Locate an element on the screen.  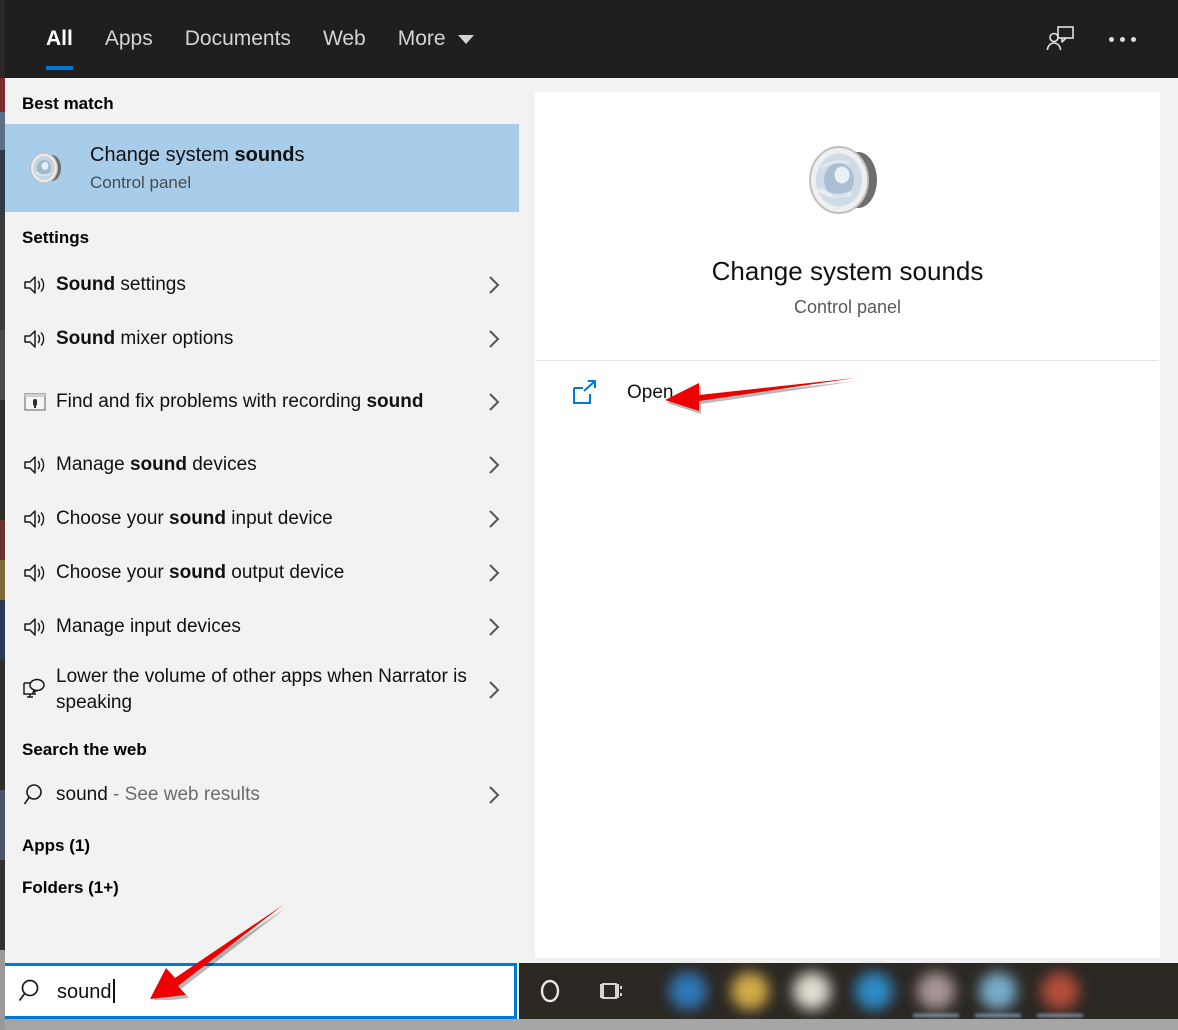
folders-header: Folders (1+) is located at coordinates (261, 885).